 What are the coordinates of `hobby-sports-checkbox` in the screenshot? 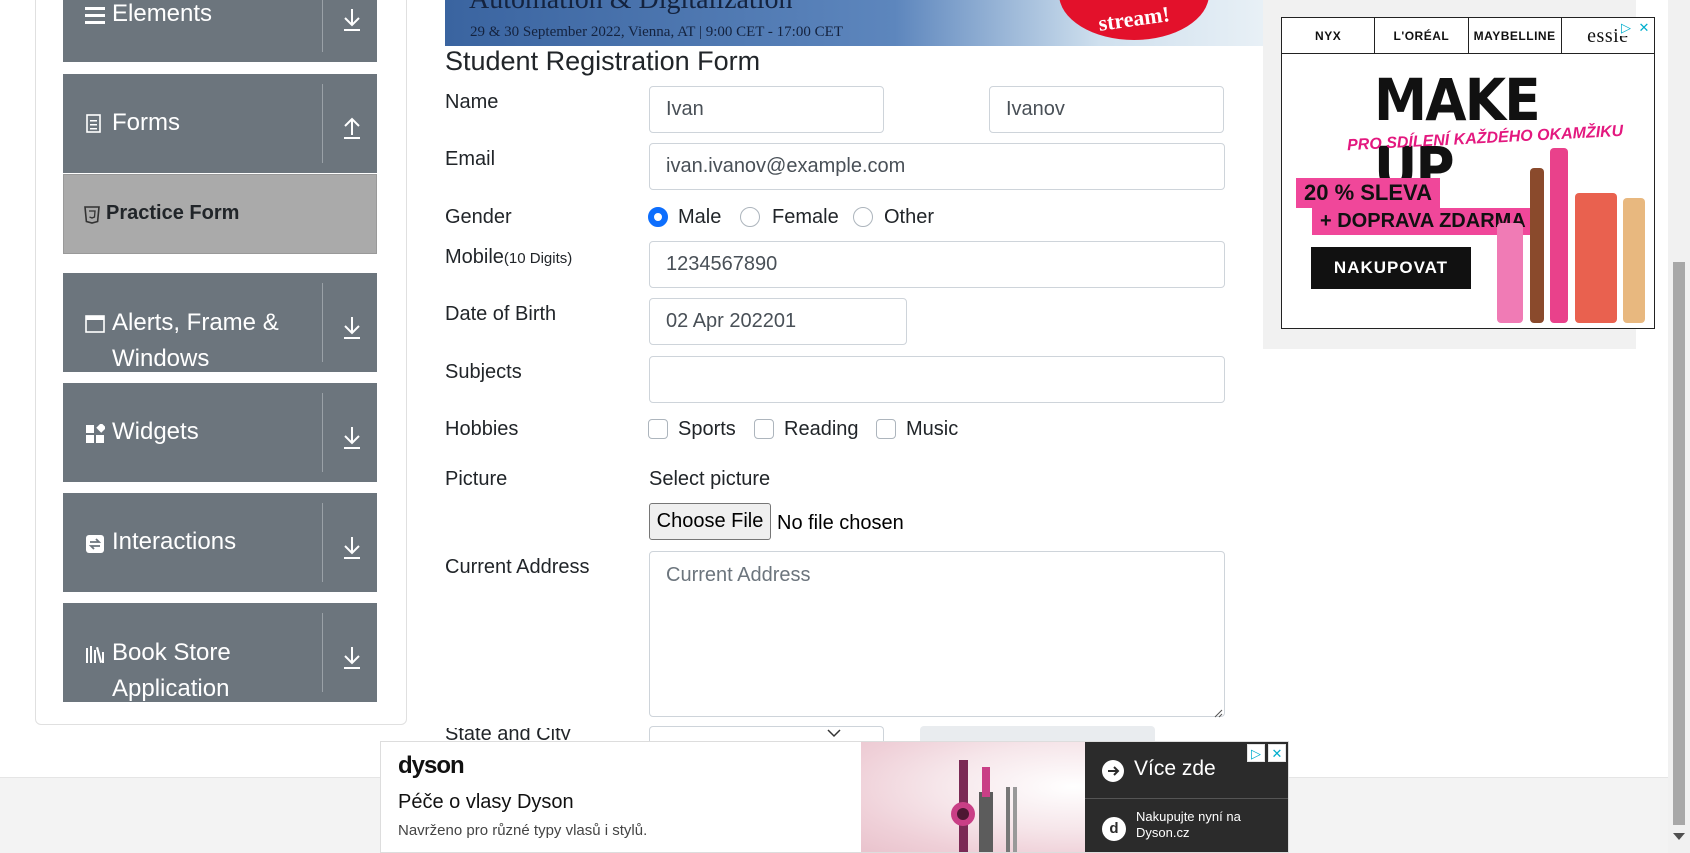 It's located at (658, 429).